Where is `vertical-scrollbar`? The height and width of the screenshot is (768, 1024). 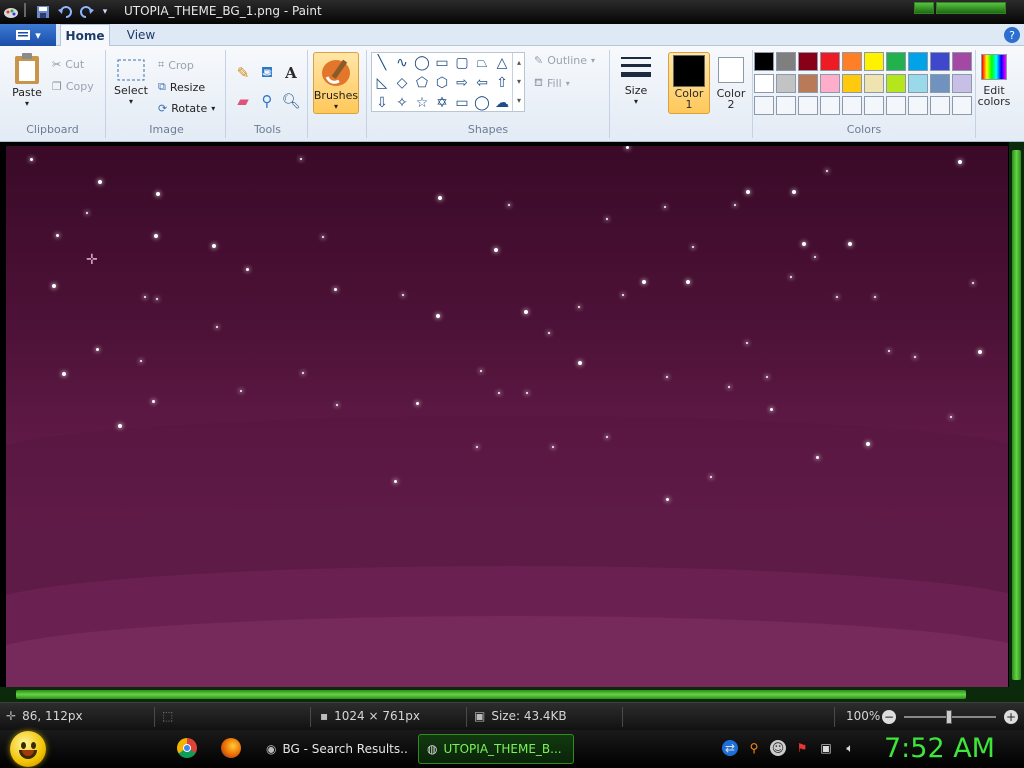
vertical-scrollbar is located at coordinates (1016, 414).